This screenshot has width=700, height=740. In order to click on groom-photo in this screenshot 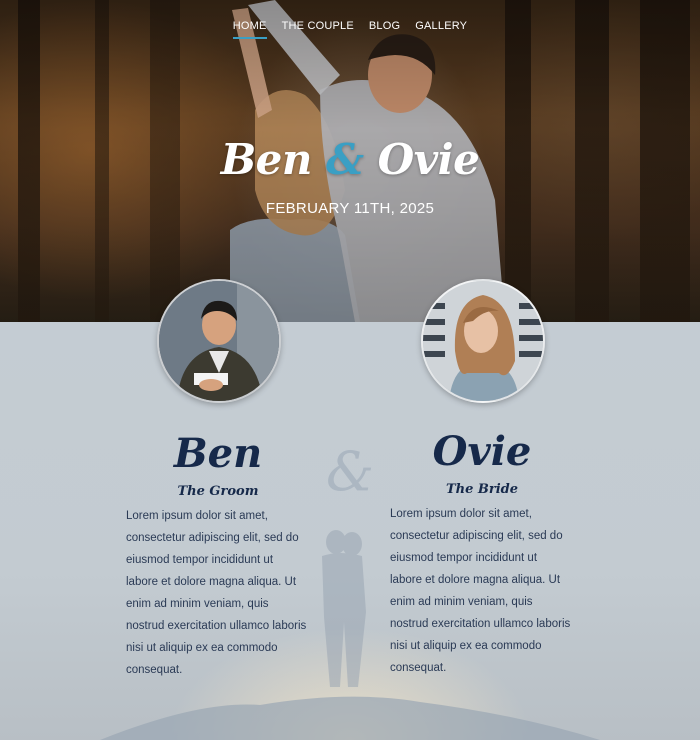, I will do `click(219, 341)`.